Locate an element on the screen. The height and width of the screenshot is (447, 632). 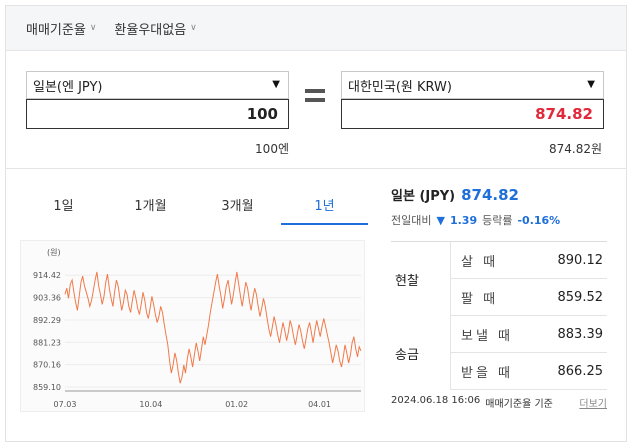
rate-title: 일본 (JPY) 874.82 is located at coordinates (498, 194).